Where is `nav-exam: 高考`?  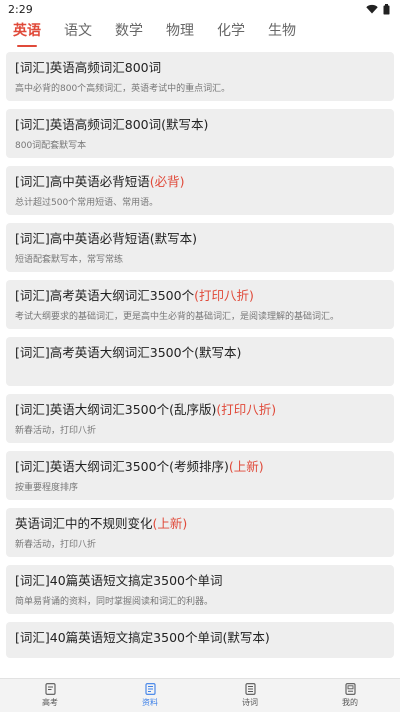 nav-exam: 高考 is located at coordinates (50, 695).